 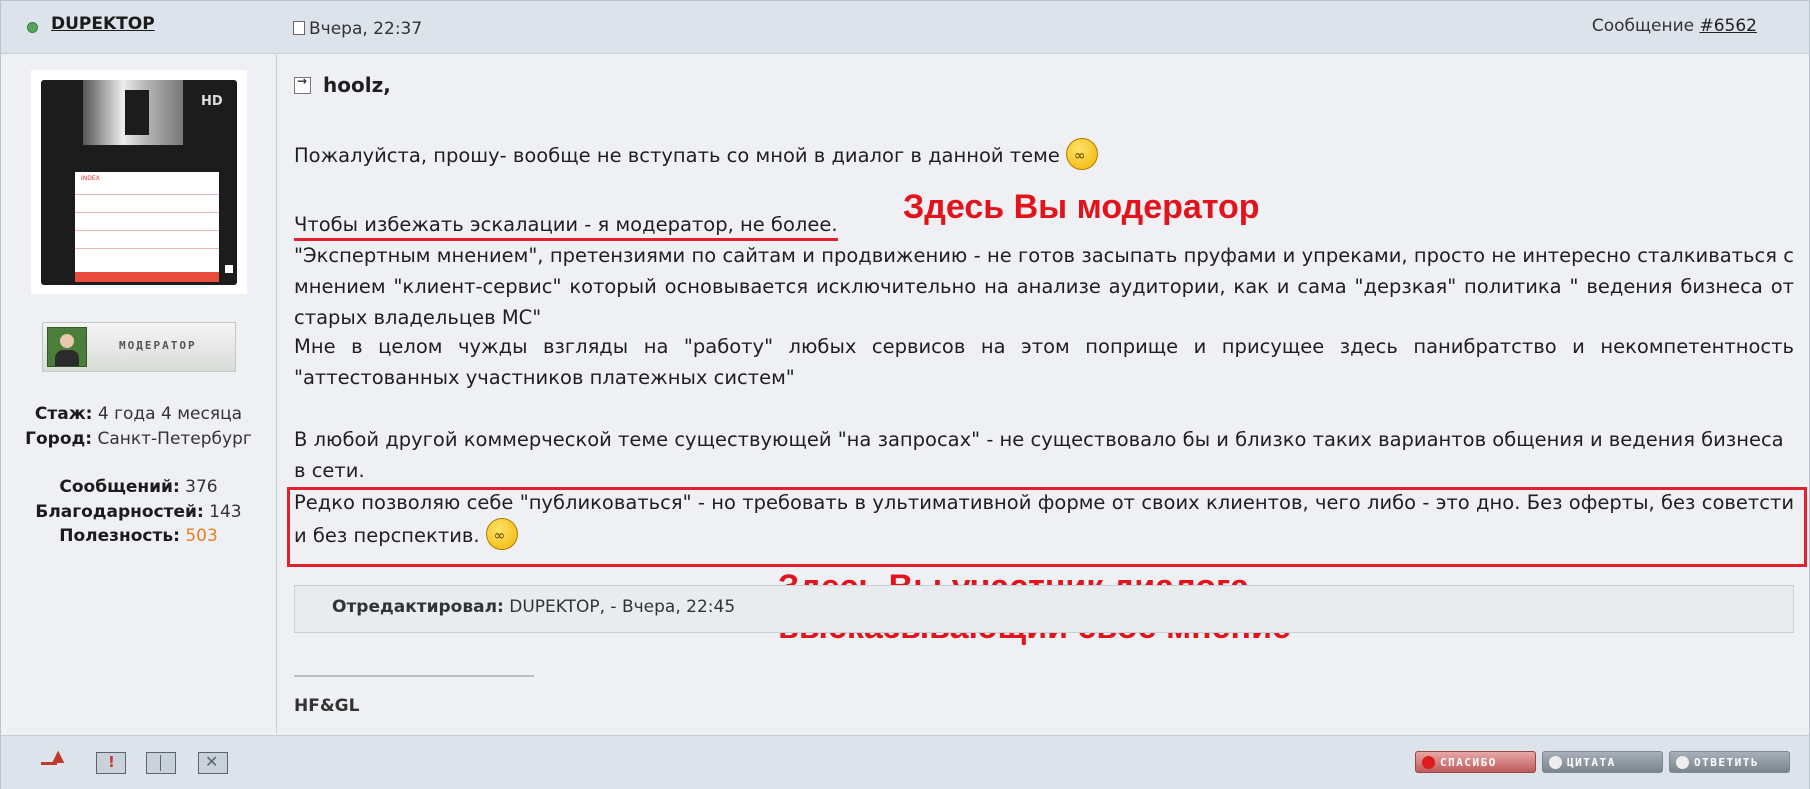 What do you see at coordinates (1729, 762) in the screenshot?
I see `reply-button: ОТВЕТИТЬ` at bounding box center [1729, 762].